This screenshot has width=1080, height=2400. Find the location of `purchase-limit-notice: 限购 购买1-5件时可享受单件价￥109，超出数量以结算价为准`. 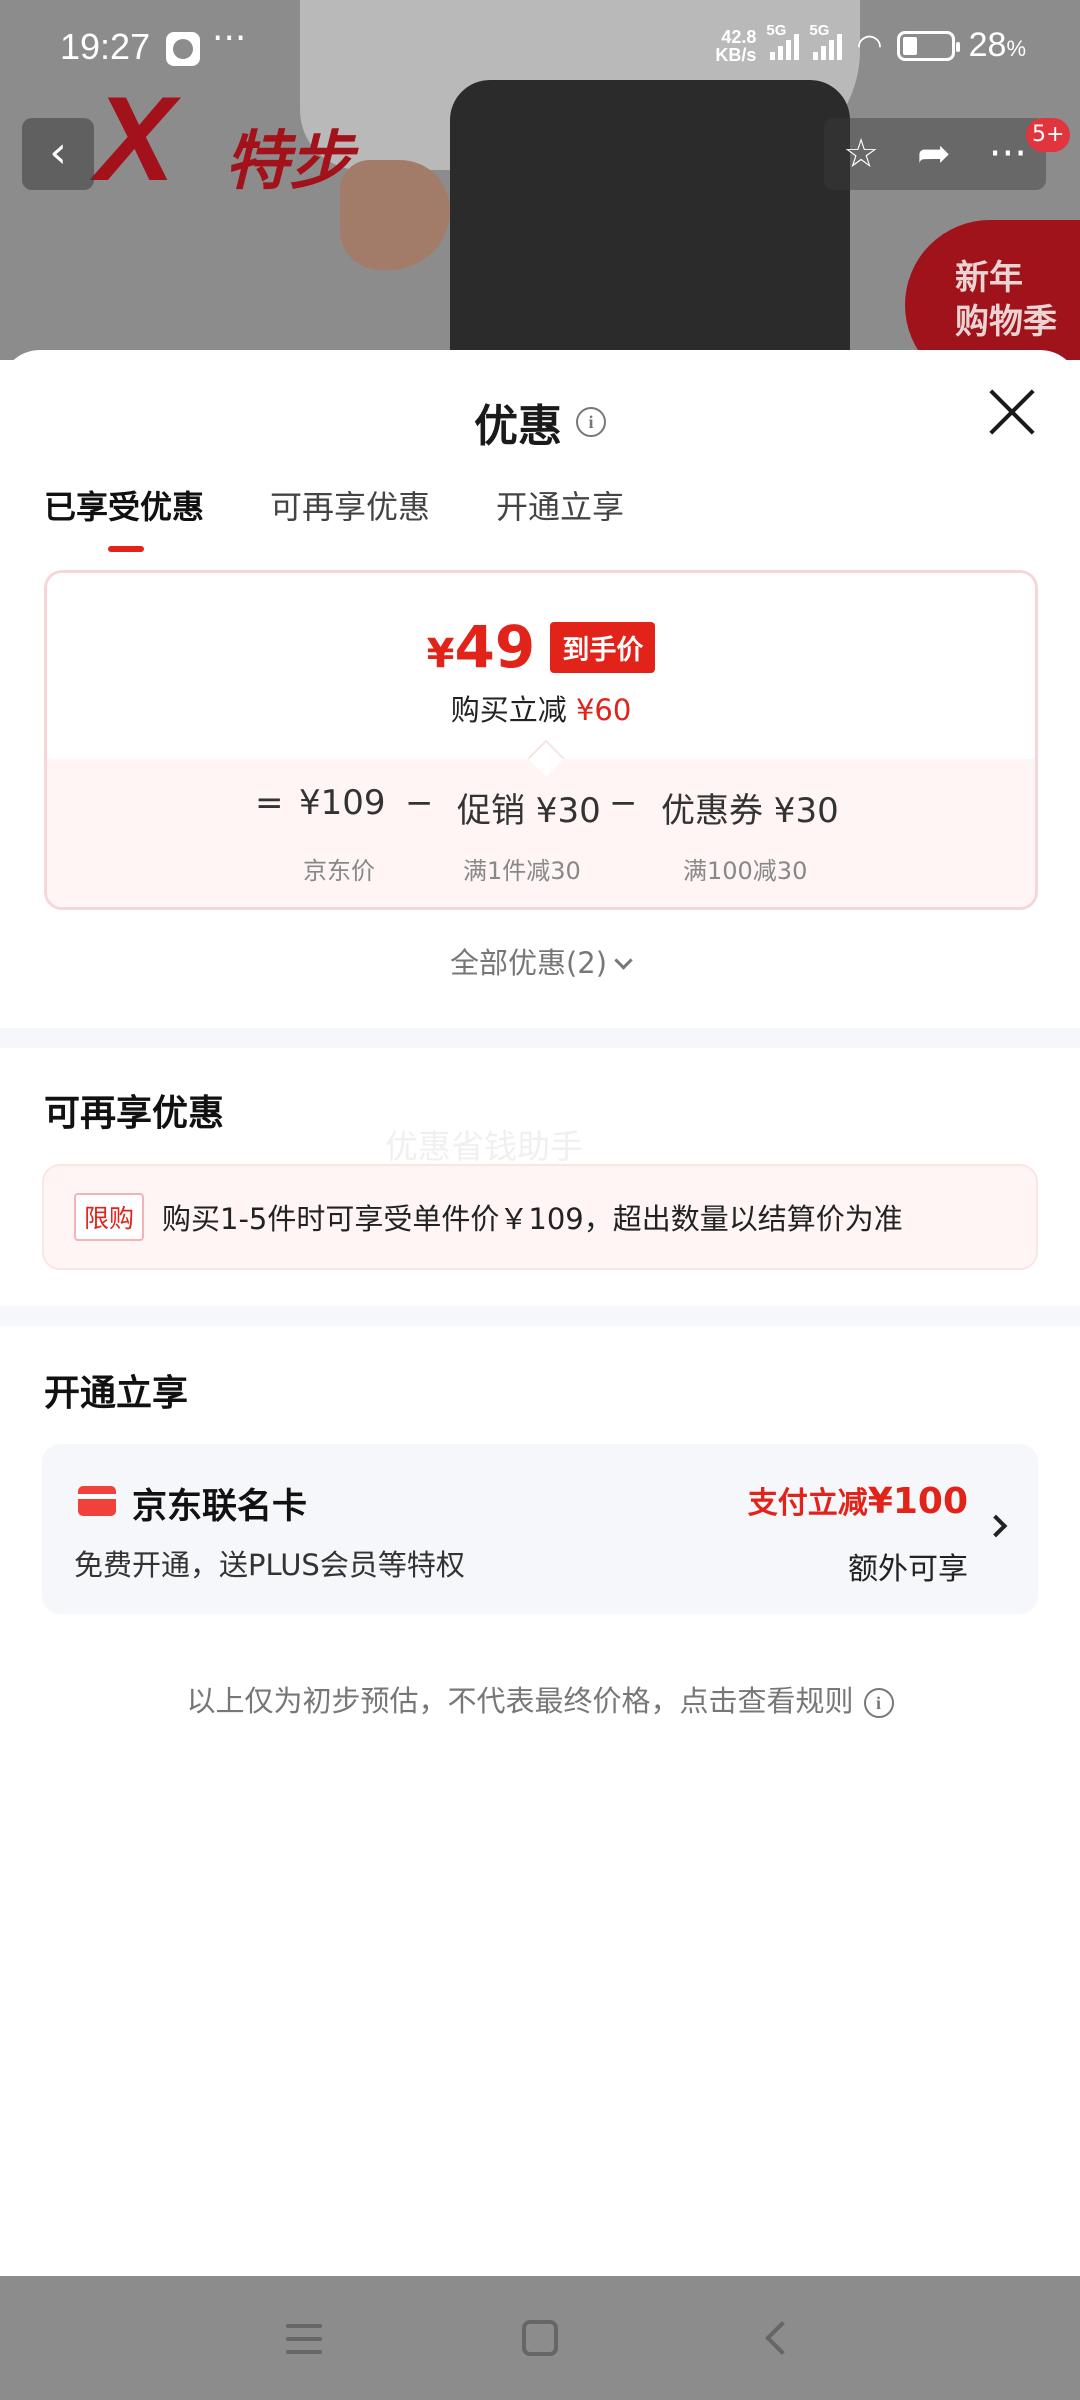

purchase-limit-notice: 限购 购买1-5件时可享受单件价￥109，超出数量以结算价为准 is located at coordinates (540, 1217).